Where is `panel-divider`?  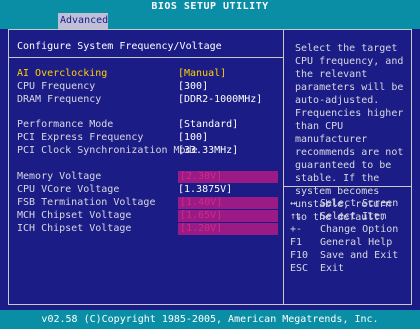
panel-divider is located at coordinates (283, 167).